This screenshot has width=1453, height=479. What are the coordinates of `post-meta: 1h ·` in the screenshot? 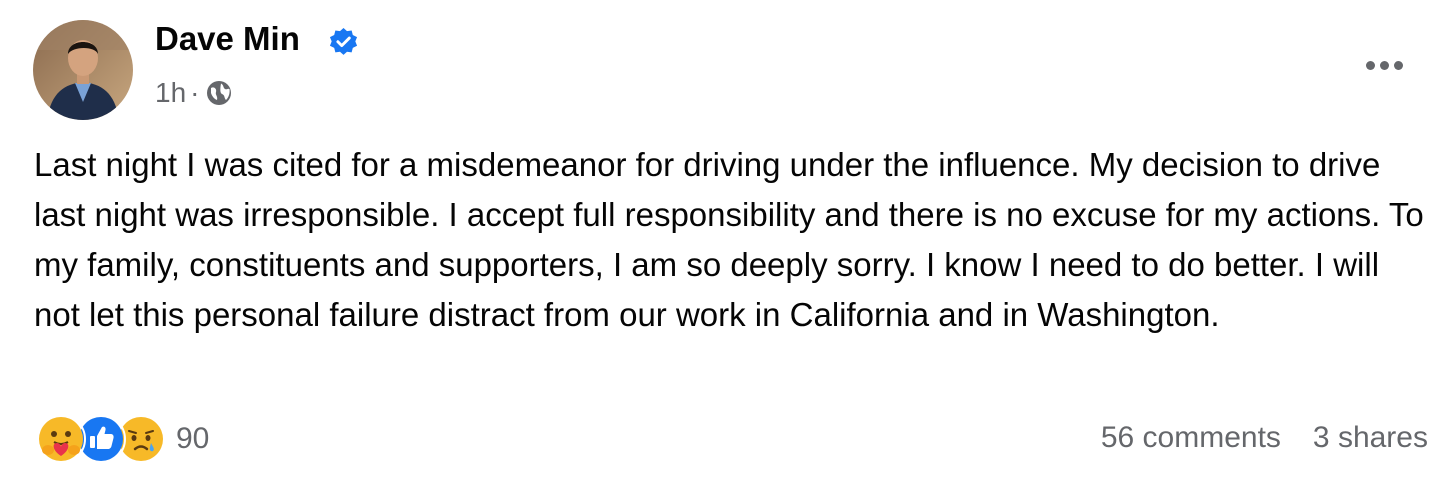 It's located at (194, 93).